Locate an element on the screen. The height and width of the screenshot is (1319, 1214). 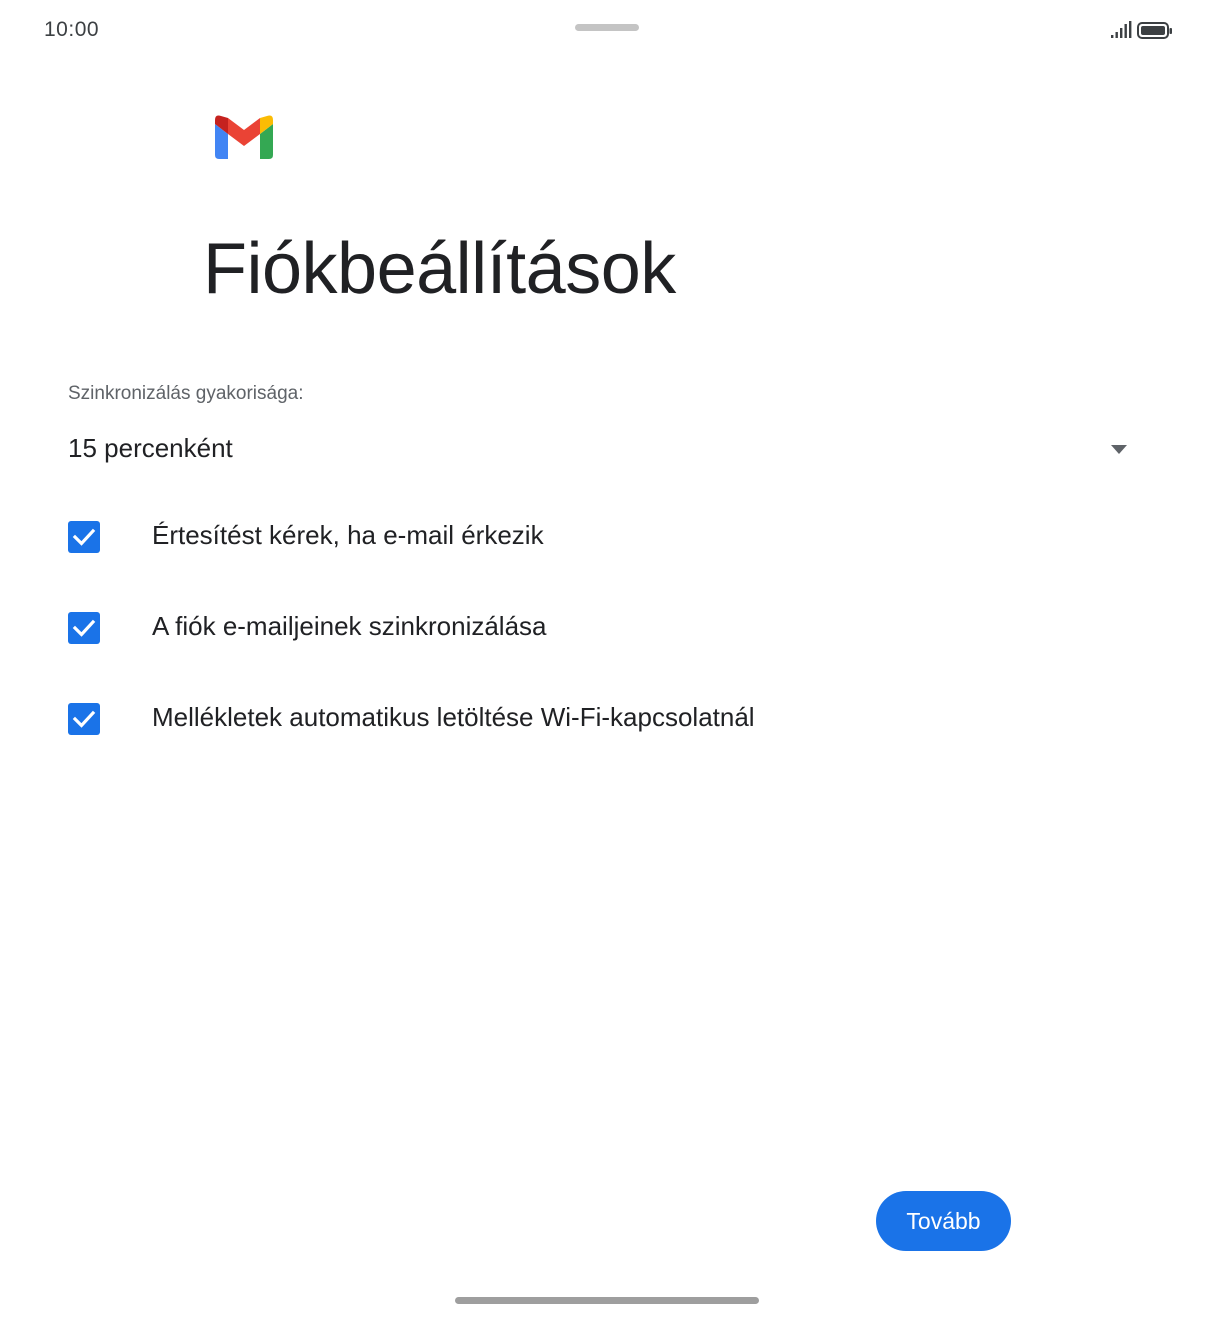
checkbox-notify-new-mail is located at coordinates (84, 537).